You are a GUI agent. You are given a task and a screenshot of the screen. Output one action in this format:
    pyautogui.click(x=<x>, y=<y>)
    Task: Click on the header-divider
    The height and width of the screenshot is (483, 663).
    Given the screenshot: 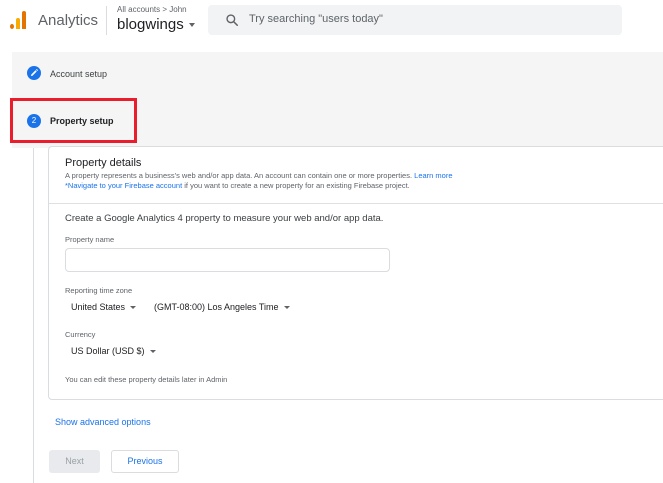 What is the action you would take?
    pyautogui.click(x=106, y=20)
    